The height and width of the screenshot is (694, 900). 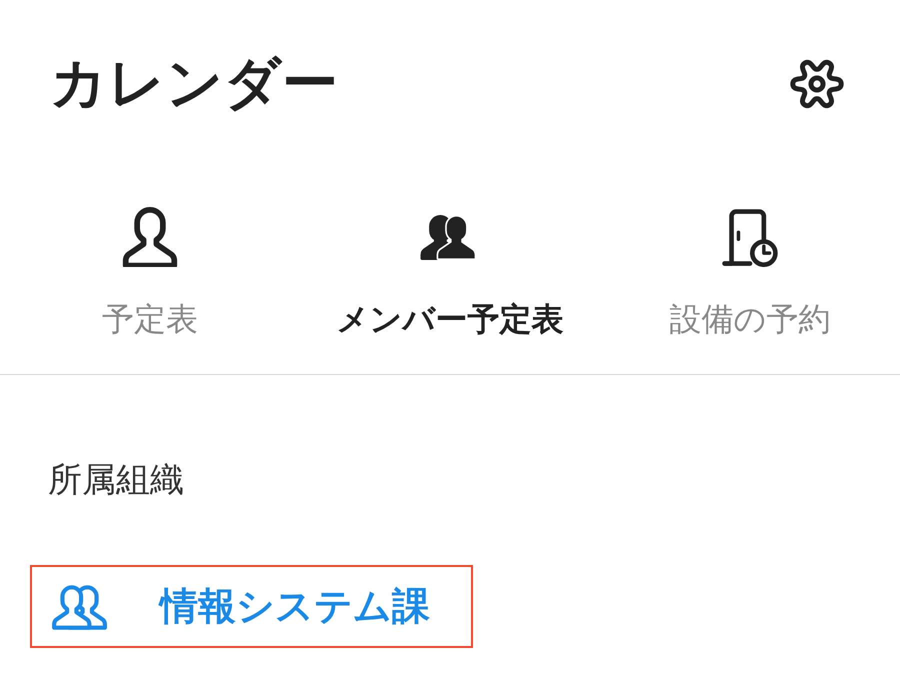 I want to click on people-outline-icon, so click(x=79, y=607).